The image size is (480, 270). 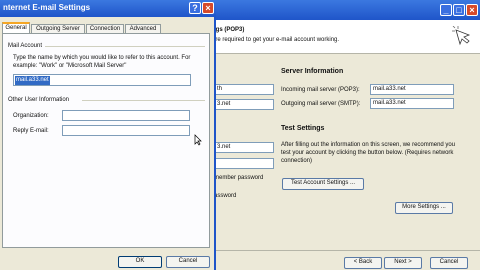 What do you see at coordinates (39, 100) in the screenshot?
I see `other-user-info-label: Other User Information` at bounding box center [39, 100].